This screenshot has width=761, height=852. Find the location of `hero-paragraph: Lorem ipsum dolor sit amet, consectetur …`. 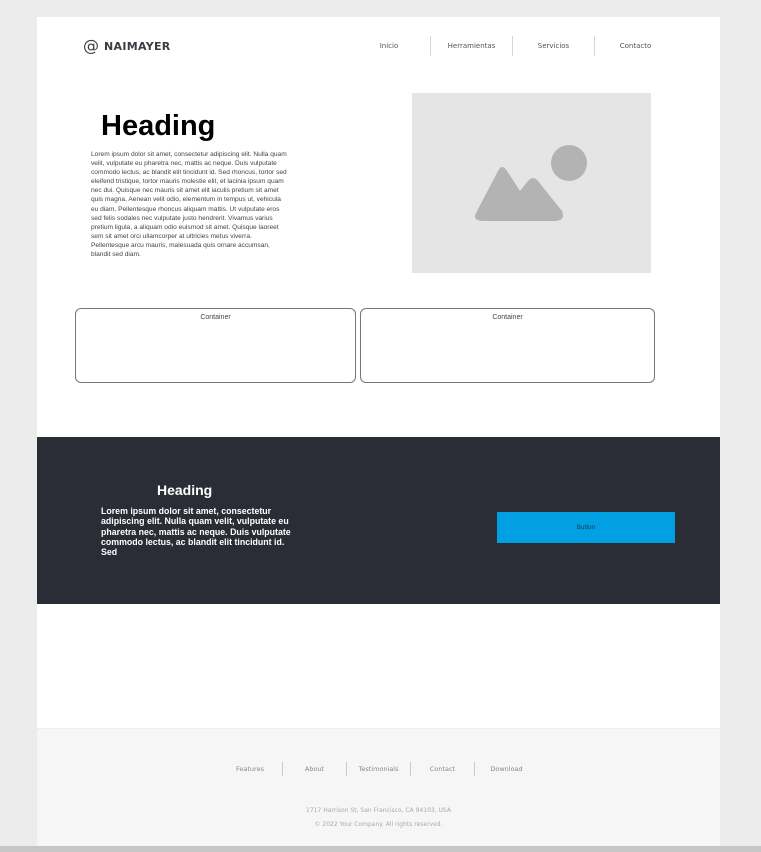

hero-paragraph: Lorem ipsum dolor sit amet, consectetur … is located at coordinates (189, 205).